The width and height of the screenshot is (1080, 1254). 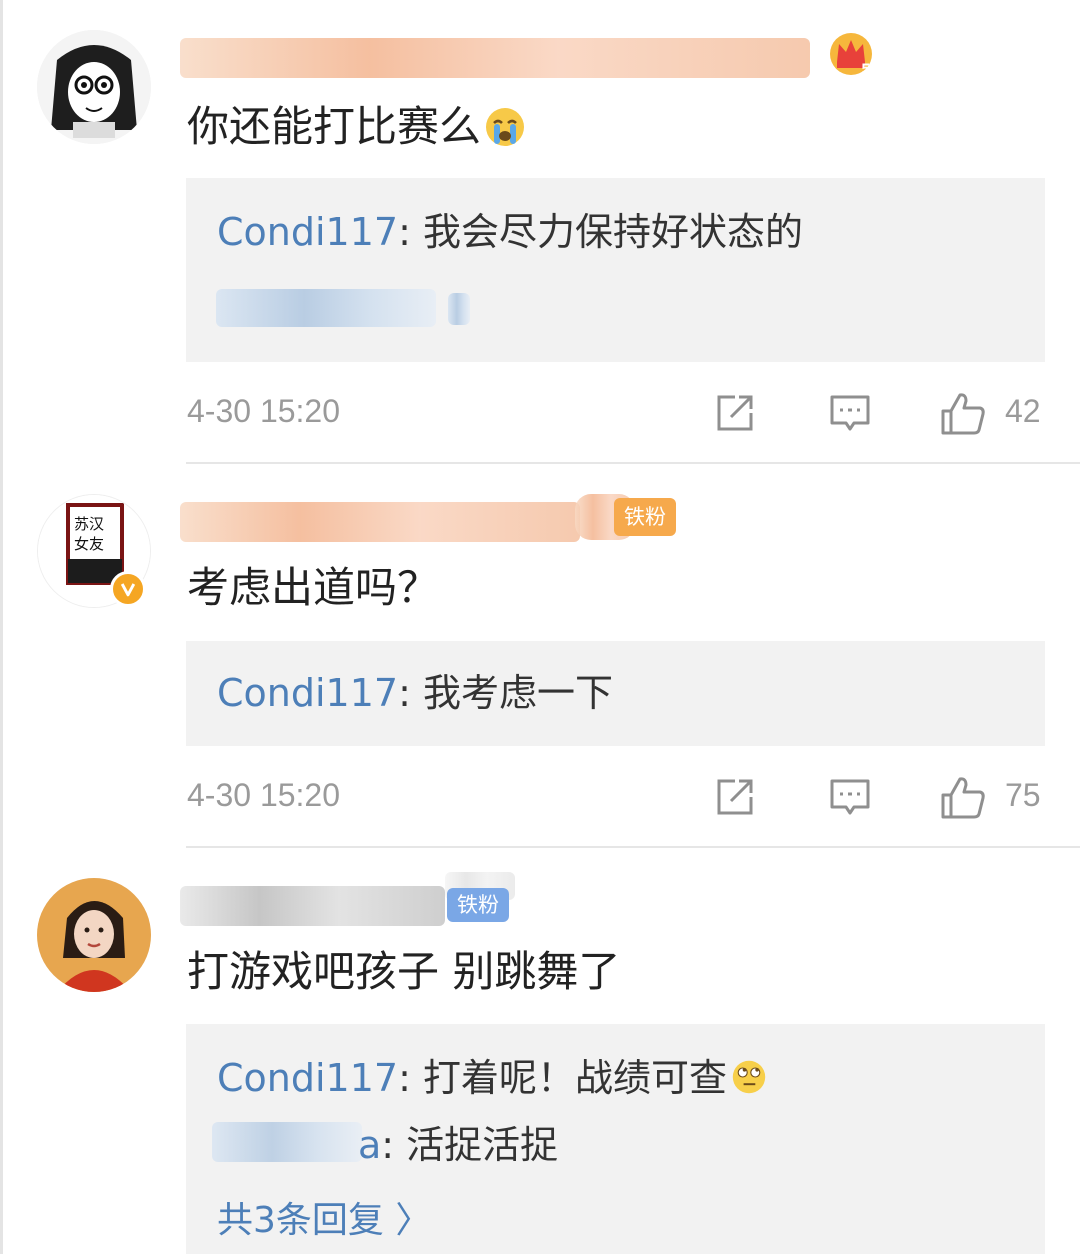 I want to click on reply-text: : 活捉活捉, so click(x=470, y=1145).